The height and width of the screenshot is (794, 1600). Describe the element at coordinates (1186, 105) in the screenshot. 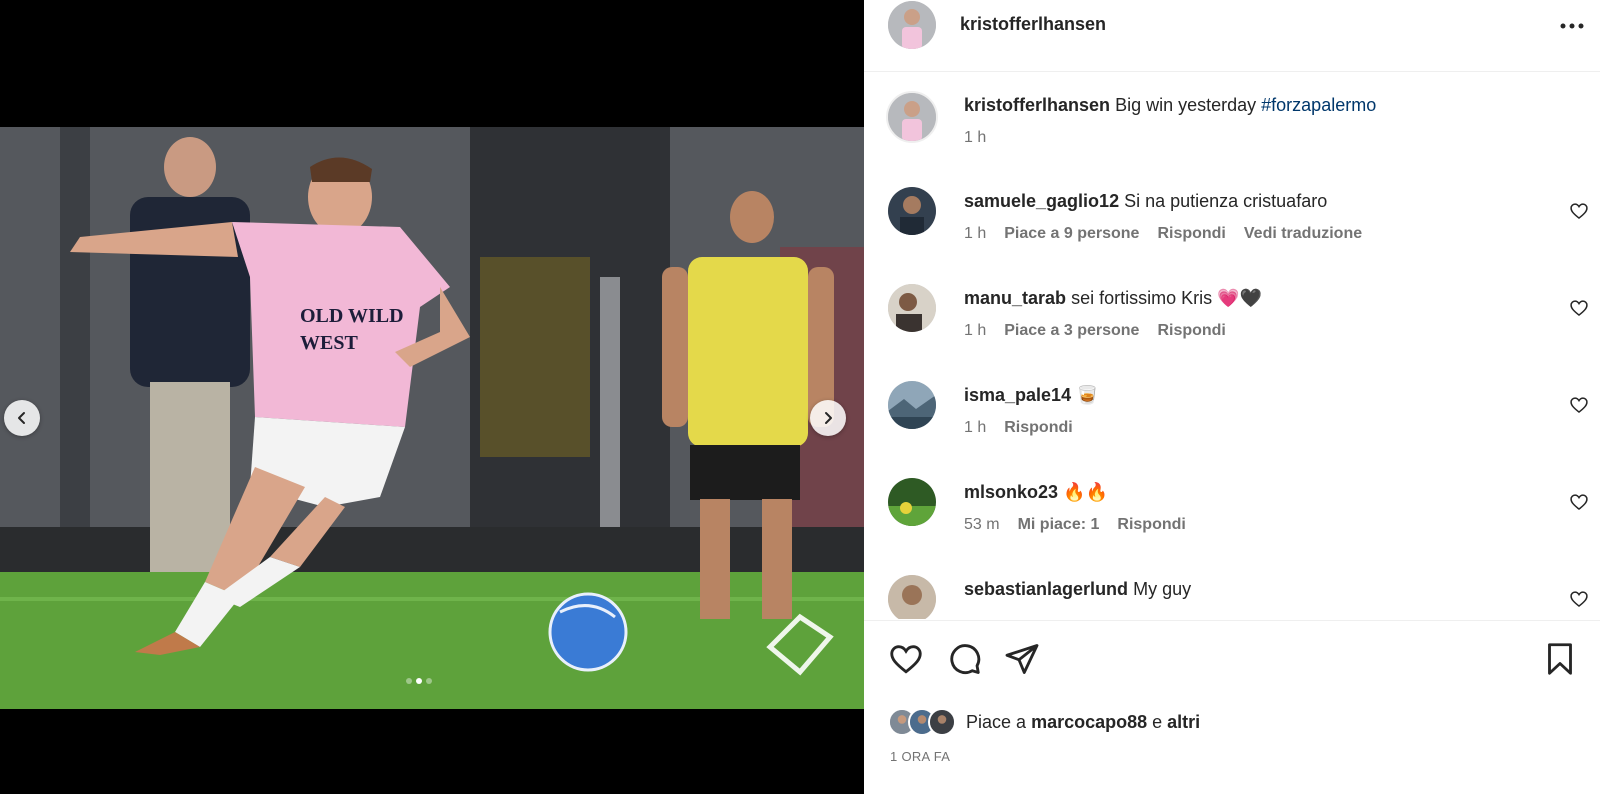

I see `caption-body: Big win yesterday` at that location.